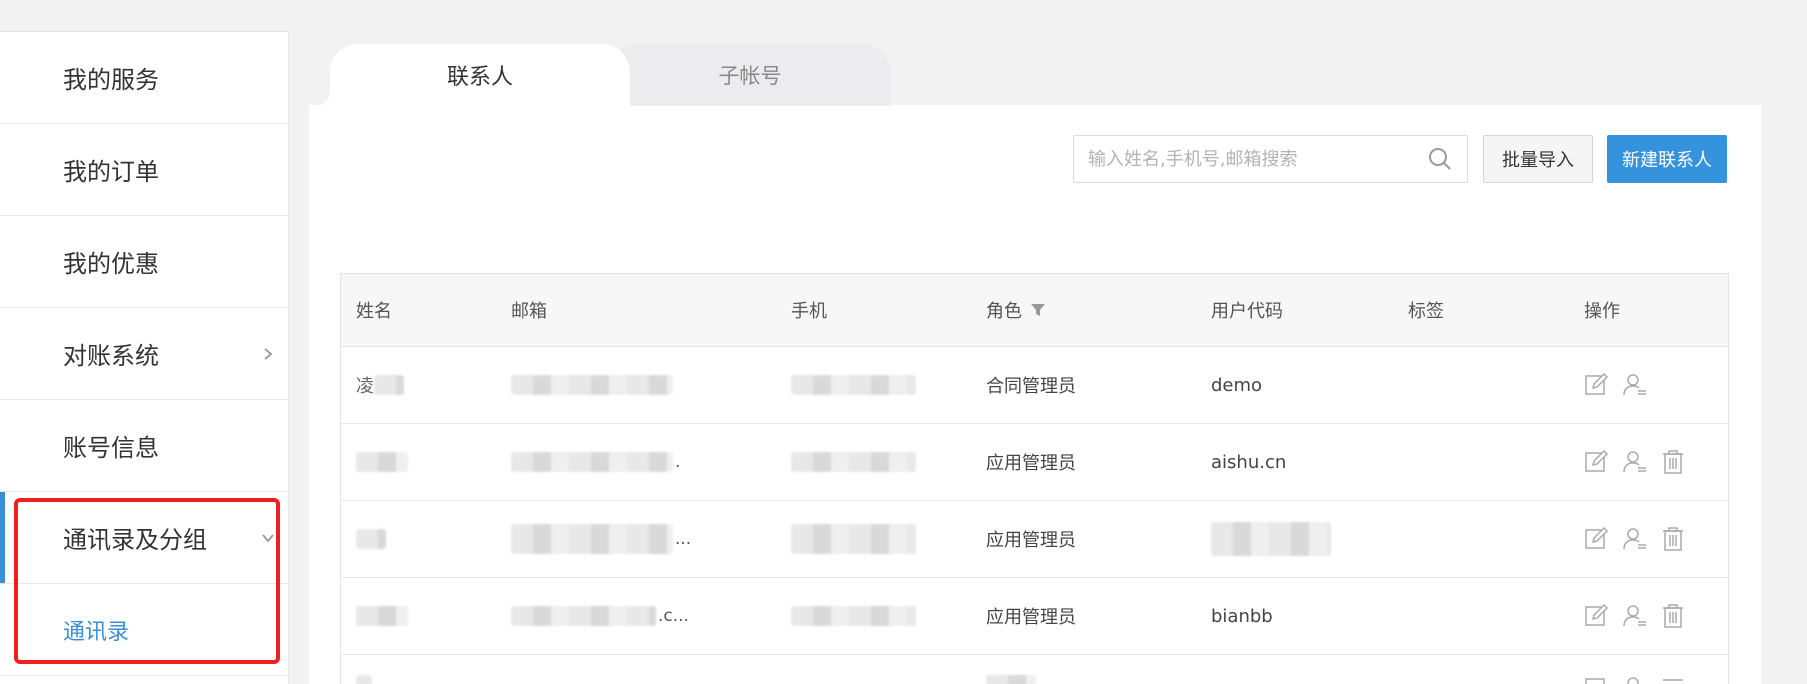 The width and height of the screenshot is (1807, 684). What do you see at coordinates (111, 448) in the screenshot?
I see `sidebar-item-label: 账号信息` at bounding box center [111, 448].